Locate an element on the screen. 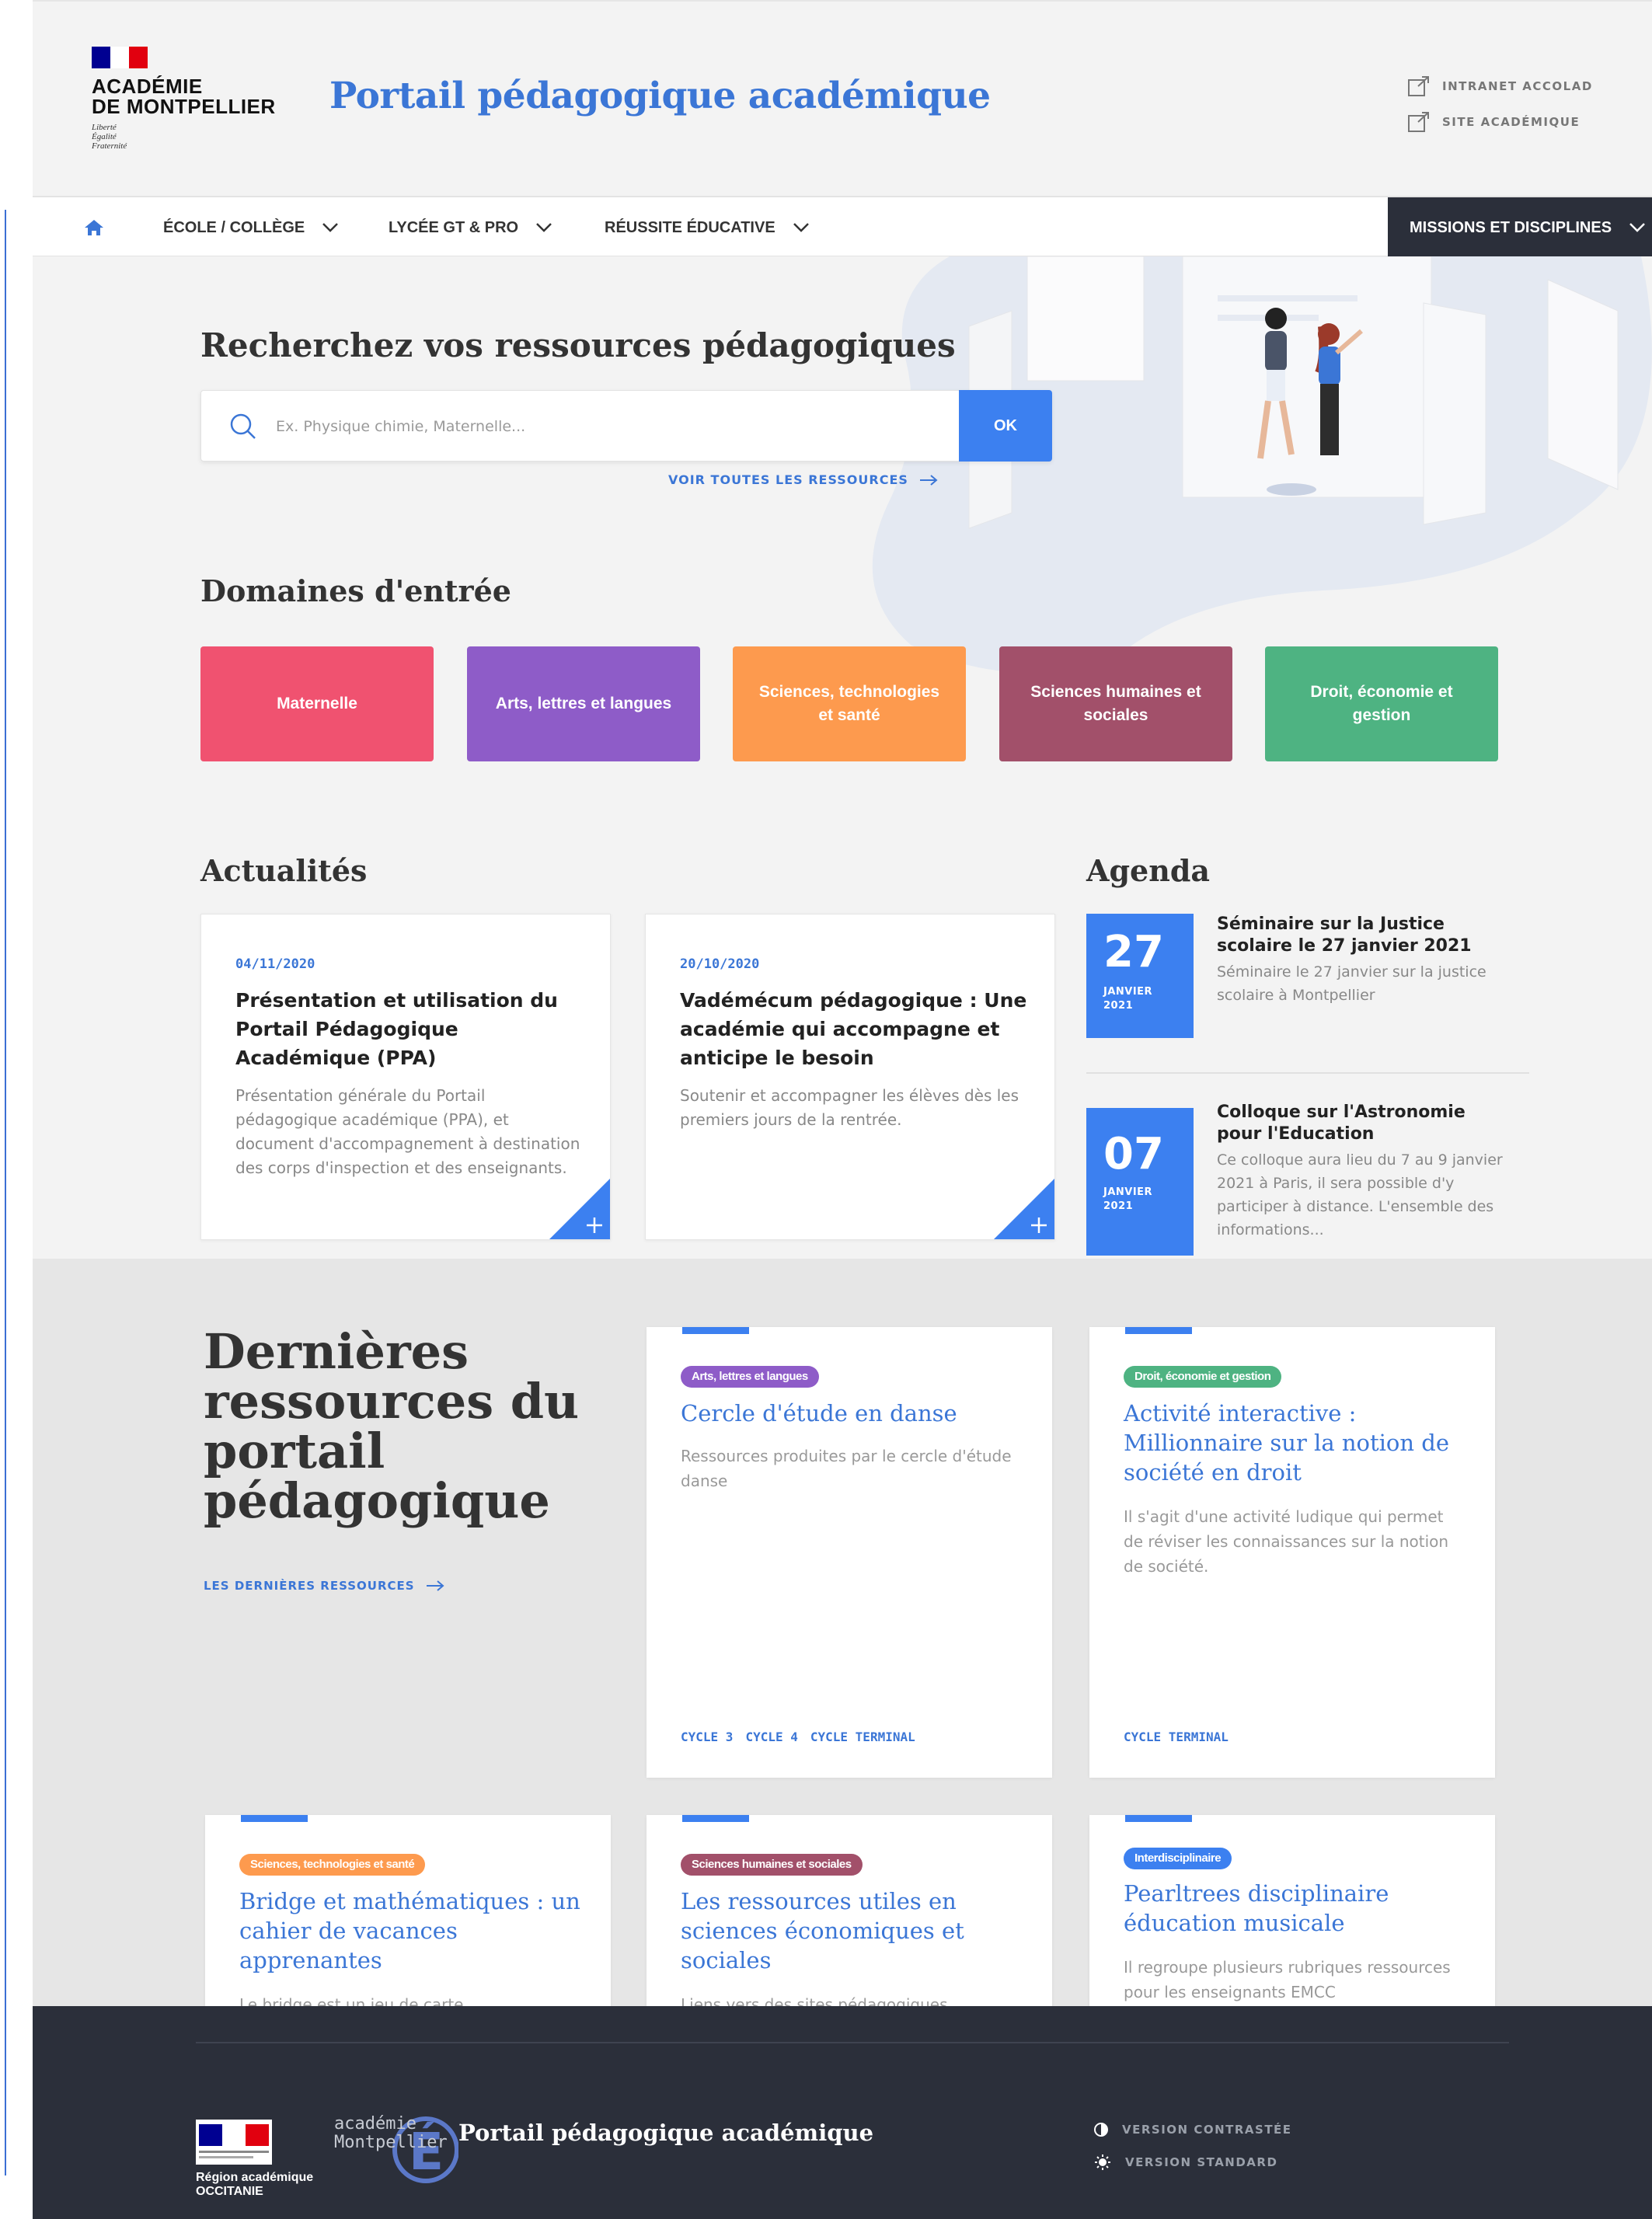 Image resolution: width=1652 pixels, height=2219 pixels. site-title: Portail pédagogique académique is located at coordinates (660, 96).